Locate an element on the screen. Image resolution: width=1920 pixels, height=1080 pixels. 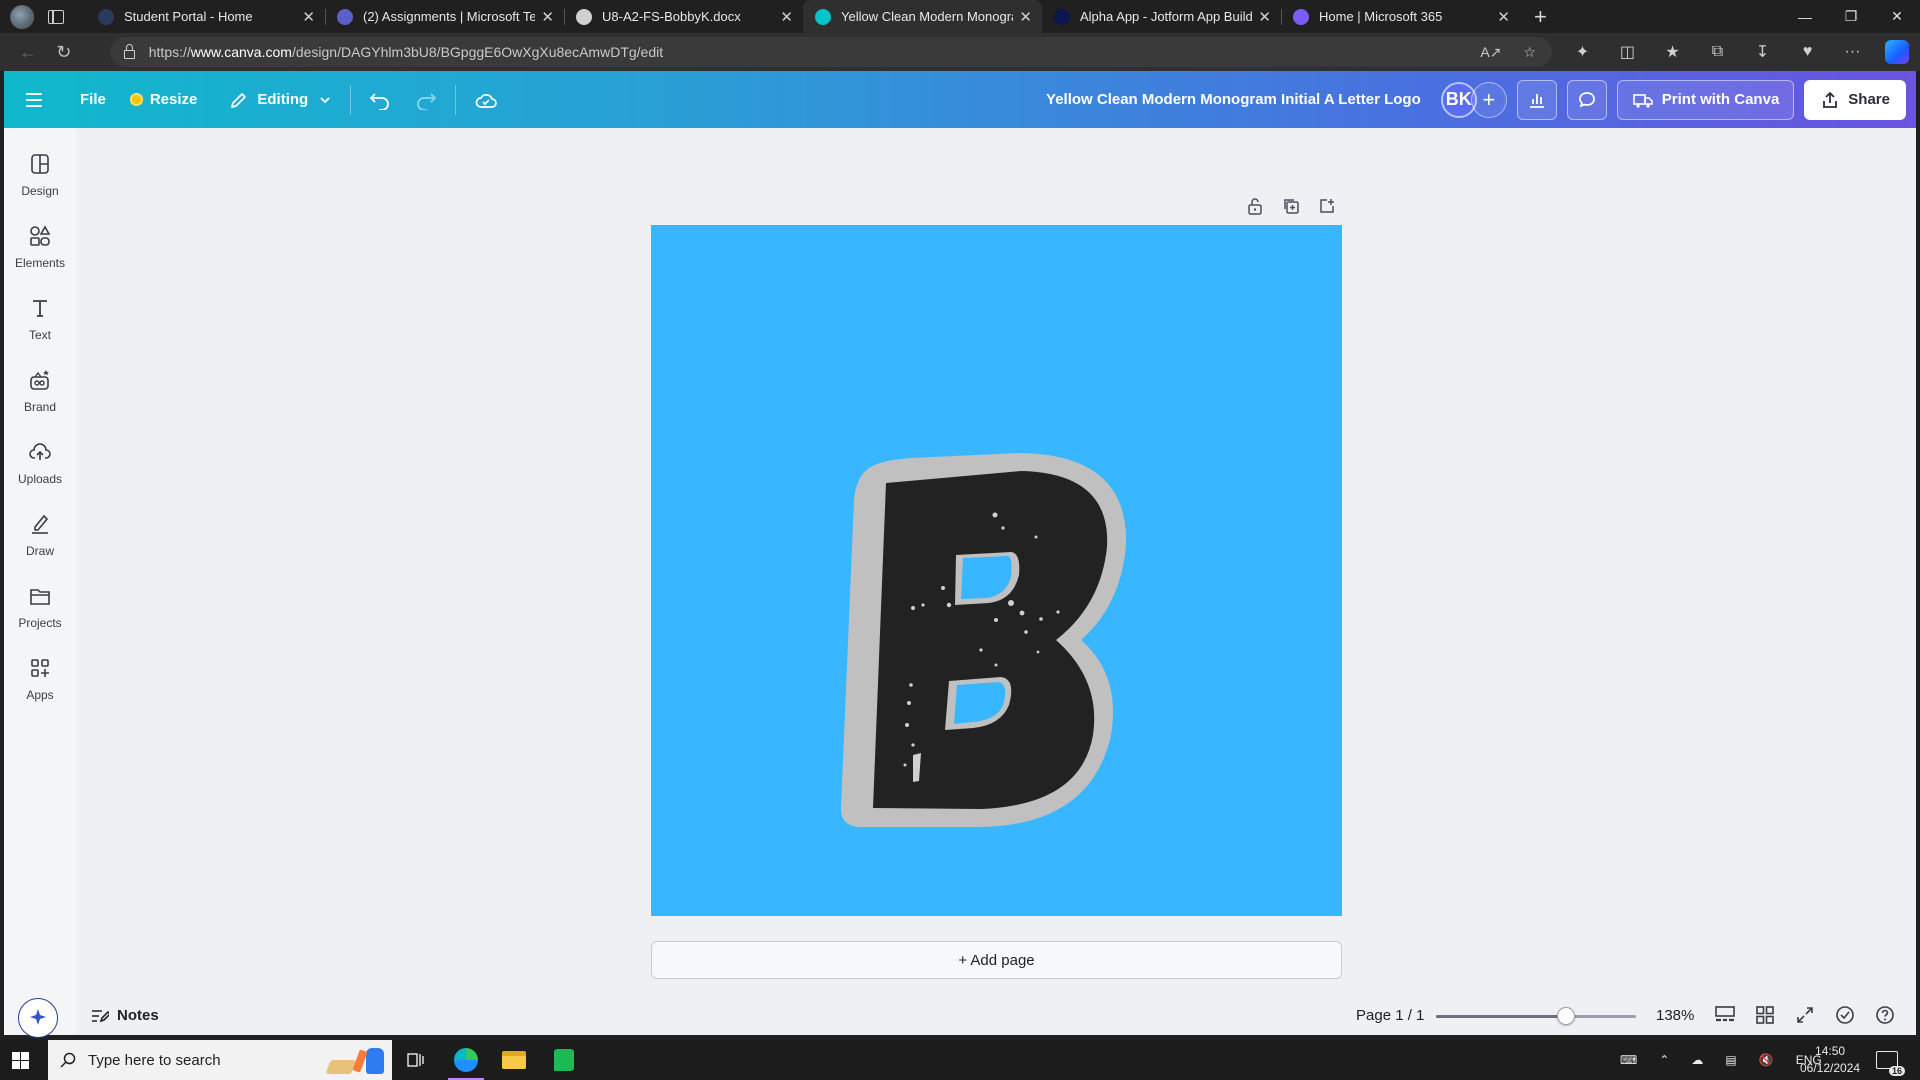
grid-view-button is located at coordinates (1765, 1015).